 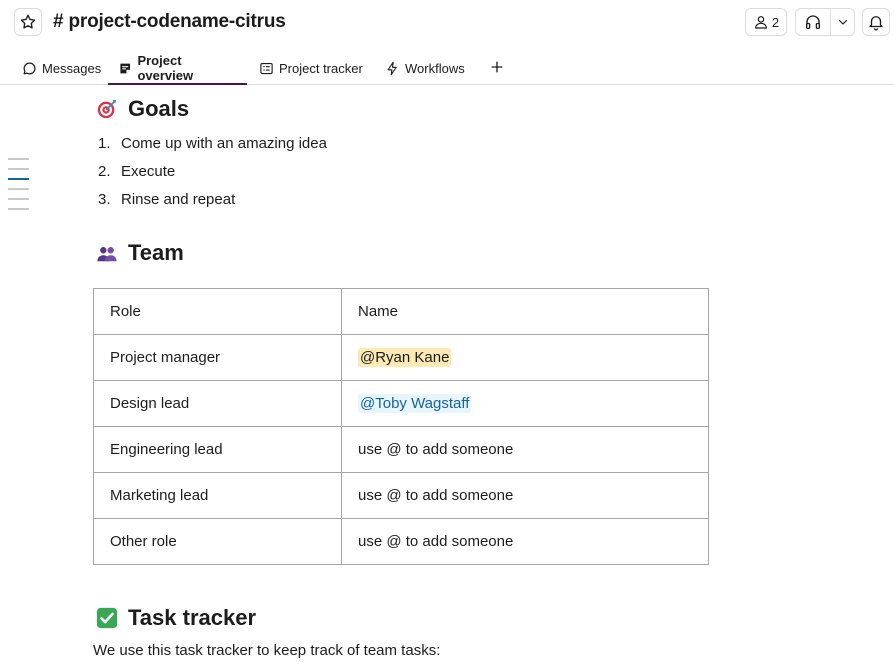 I want to click on name-cell: @Toby Wagstaff, so click(x=525, y=403).